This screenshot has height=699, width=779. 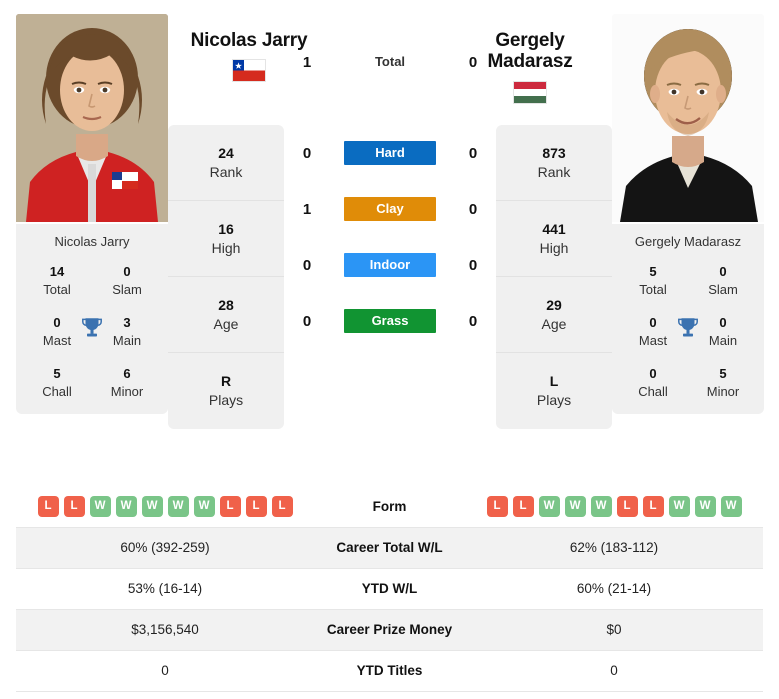 I want to click on right-stat-high-value: 441, so click(x=554, y=228).